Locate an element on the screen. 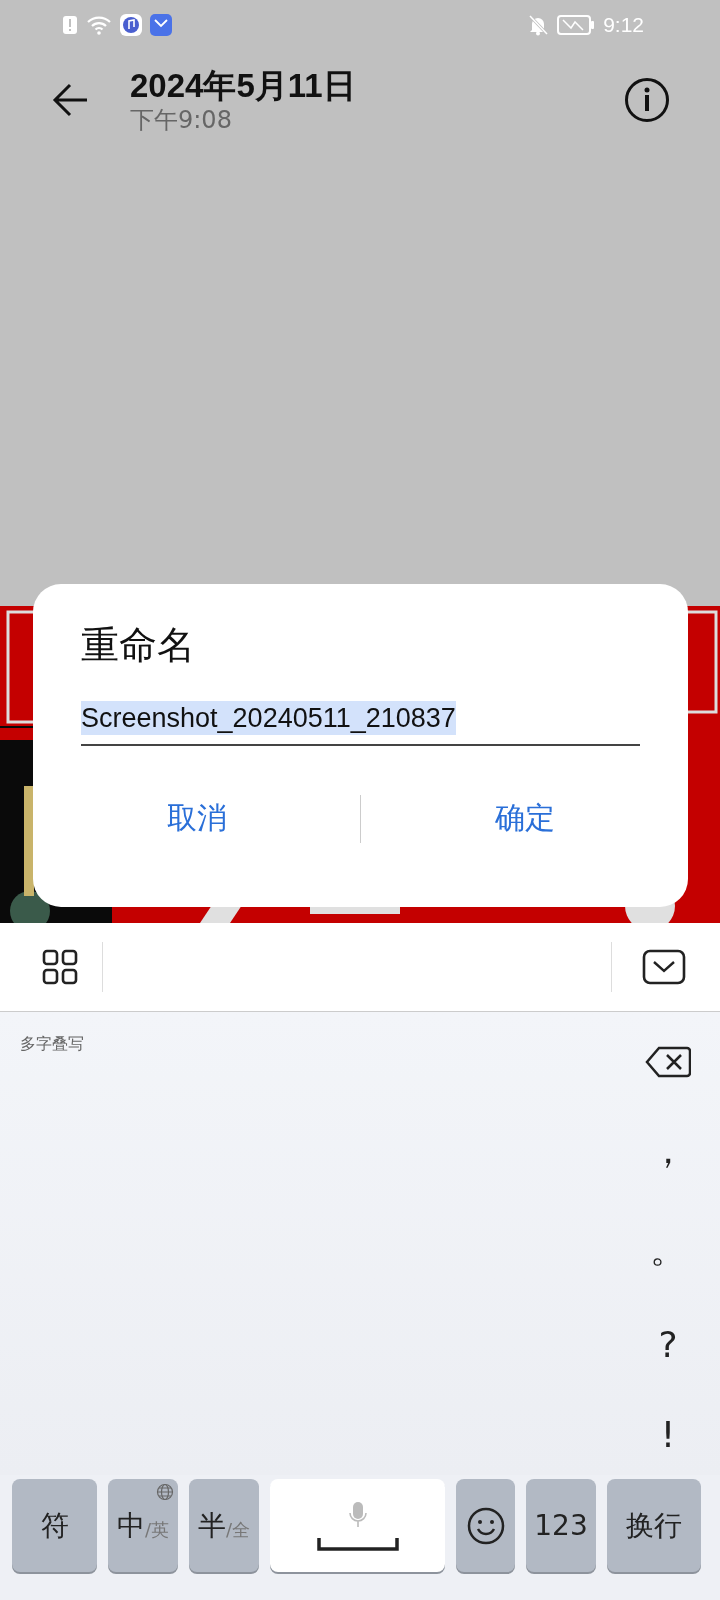  punctuation-key: 。 is located at coordinates (668, 1250).